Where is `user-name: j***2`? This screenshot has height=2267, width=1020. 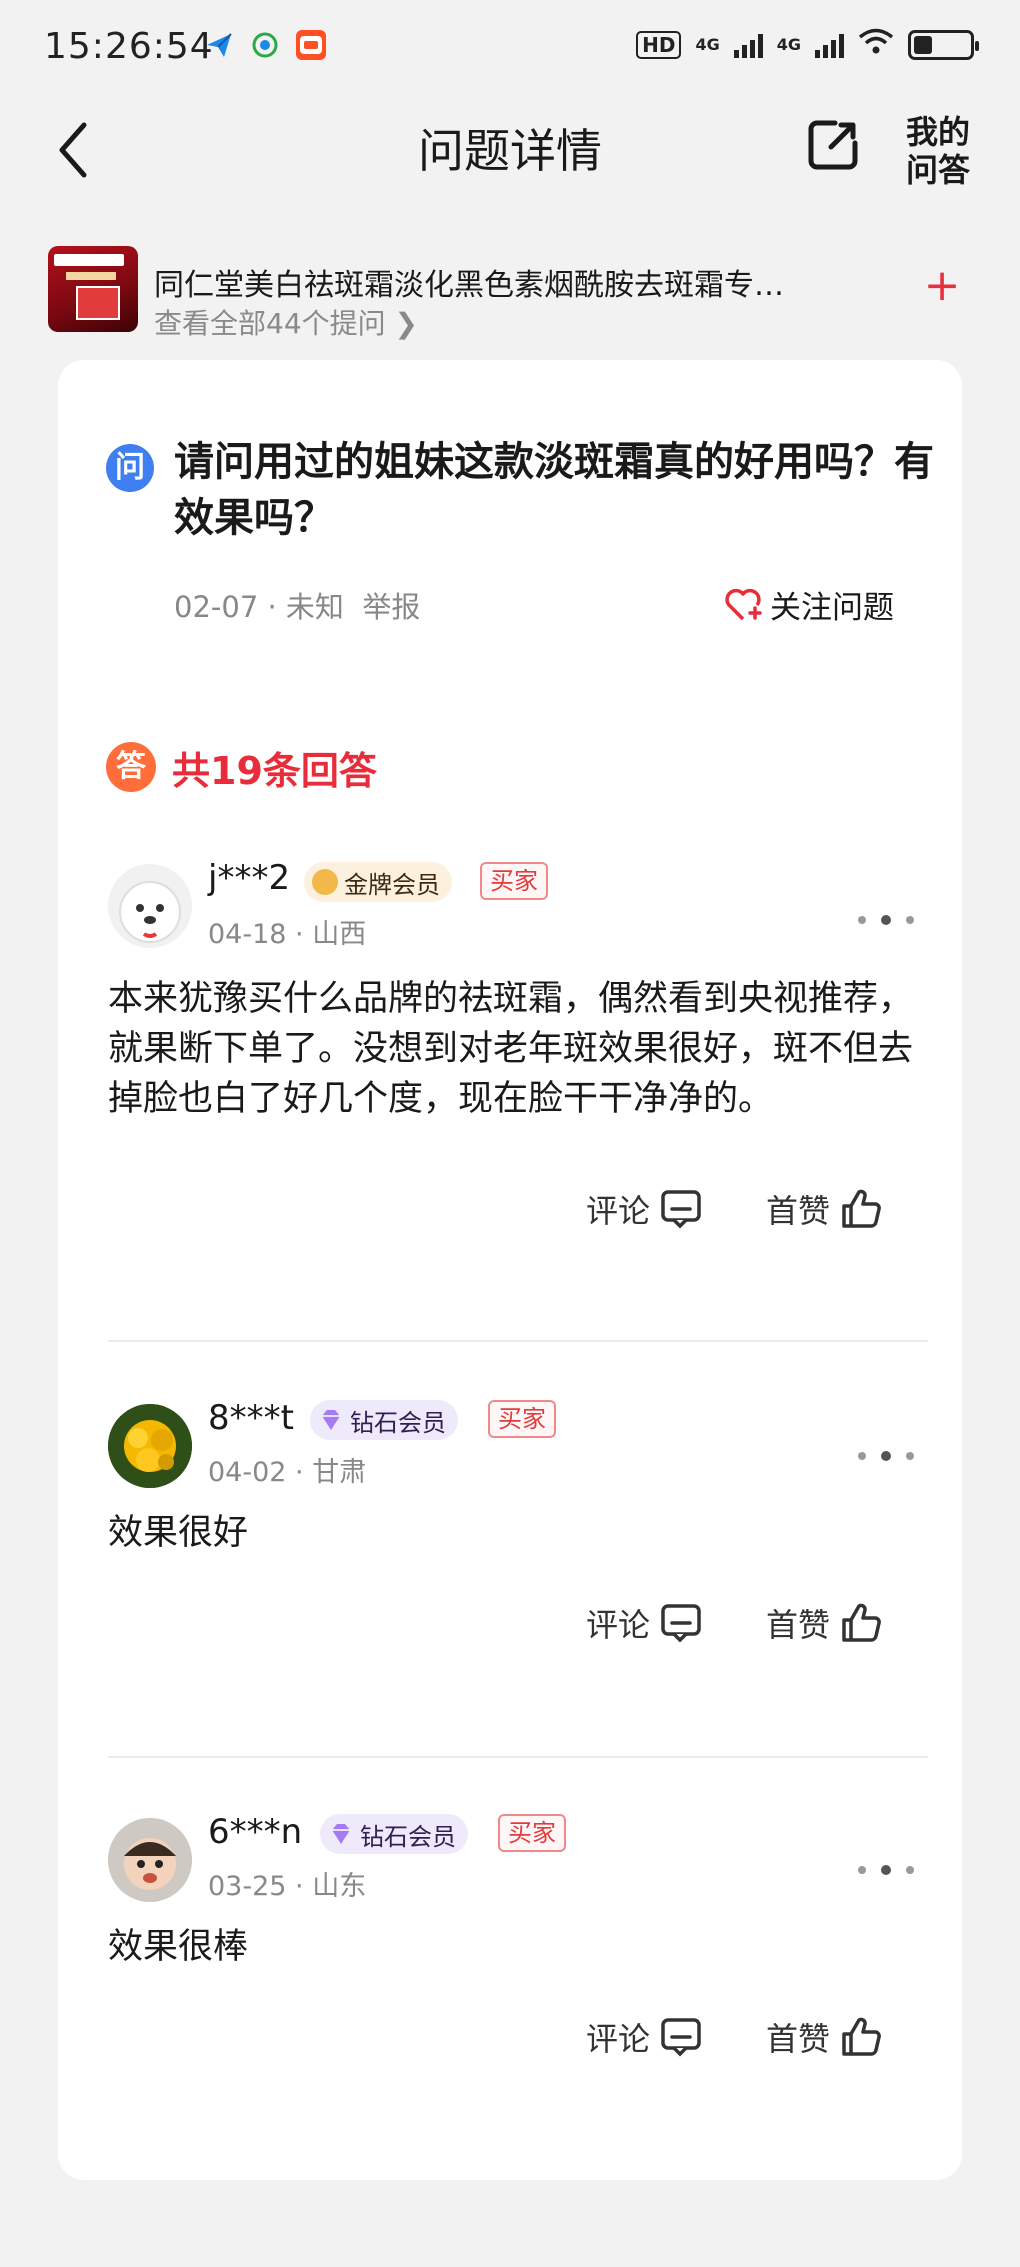
user-name: j***2 is located at coordinates (249, 878).